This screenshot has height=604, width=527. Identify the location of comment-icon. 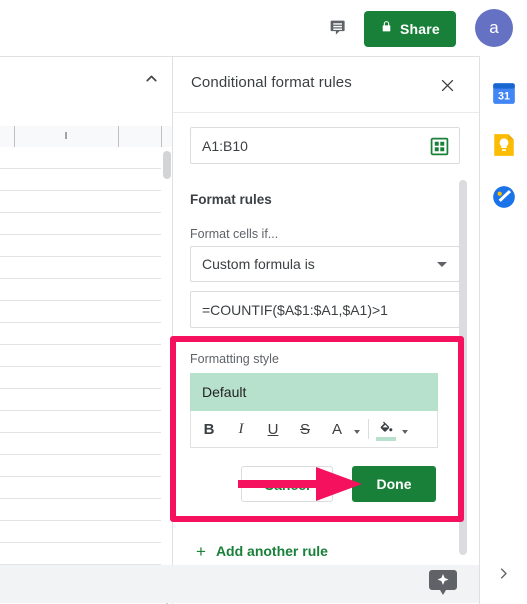
(338, 28).